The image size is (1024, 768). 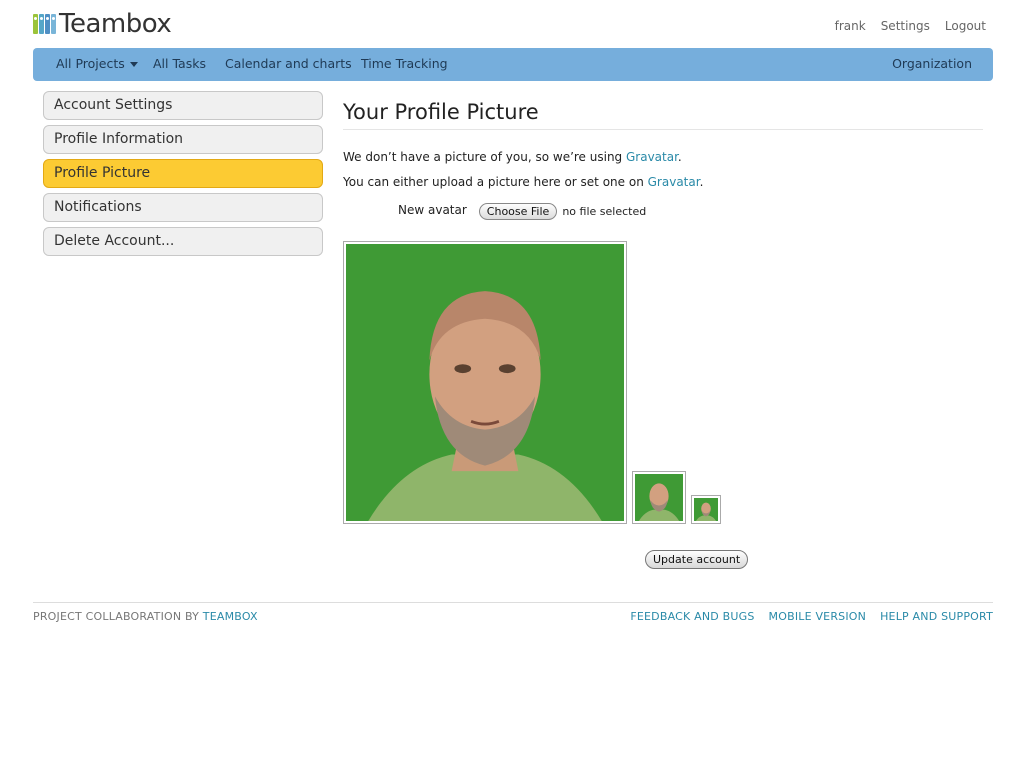 I want to click on sidebar-item-notifications: Notifications, so click(x=183, y=207).